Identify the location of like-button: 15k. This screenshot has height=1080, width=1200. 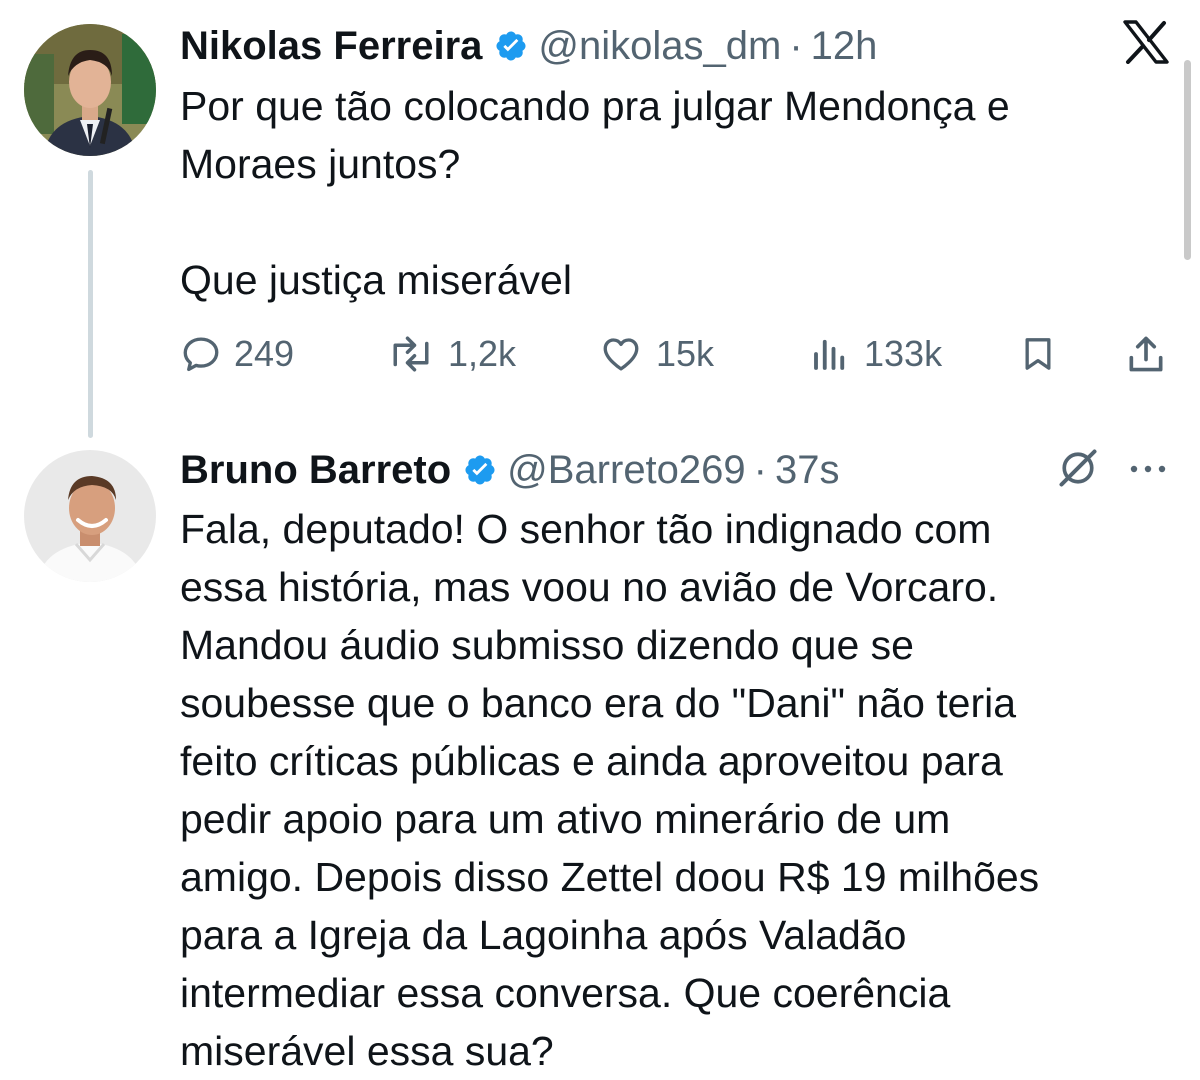
(656, 354).